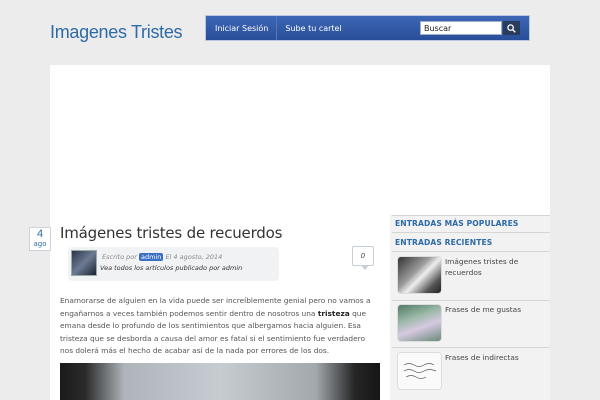 This screenshot has width=600, height=400. I want to click on meta-byline: Escrito por admin El 4 agosto, 2014, so click(162, 257).